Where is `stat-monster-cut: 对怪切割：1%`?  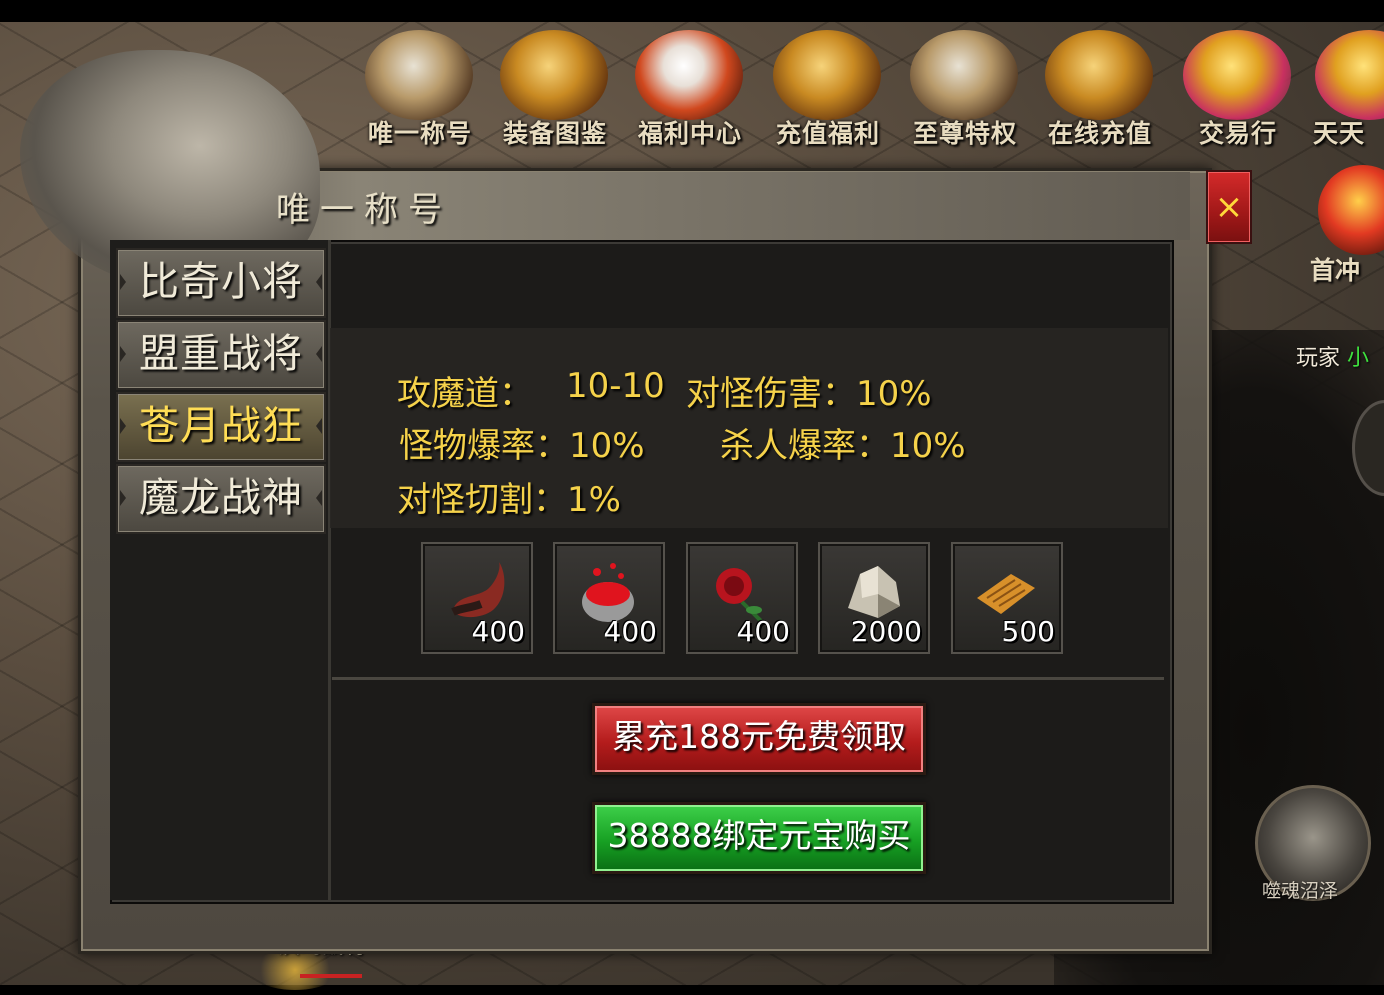
stat-monster-cut: 对怪切割：1% is located at coordinates (509, 500).